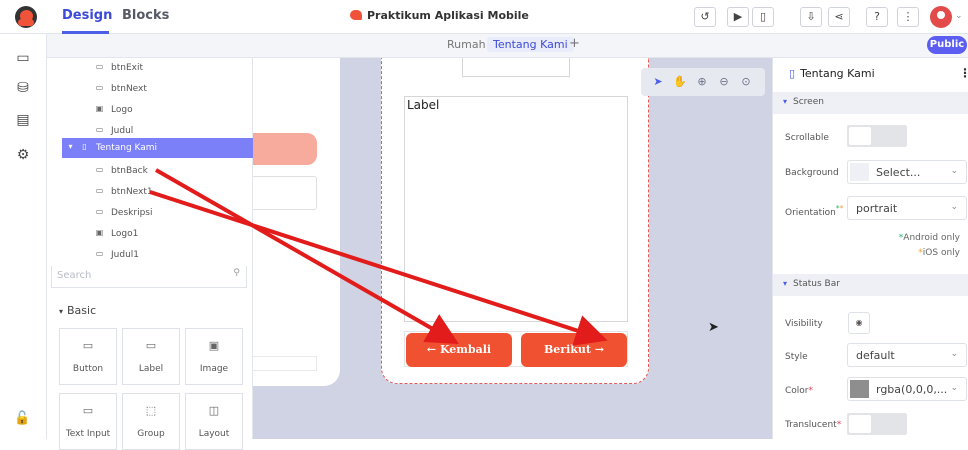 The width and height of the screenshot is (968, 450). Describe the element at coordinates (574, 350) in the screenshot. I see `btn-next-berikut: Berikut →` at that location.